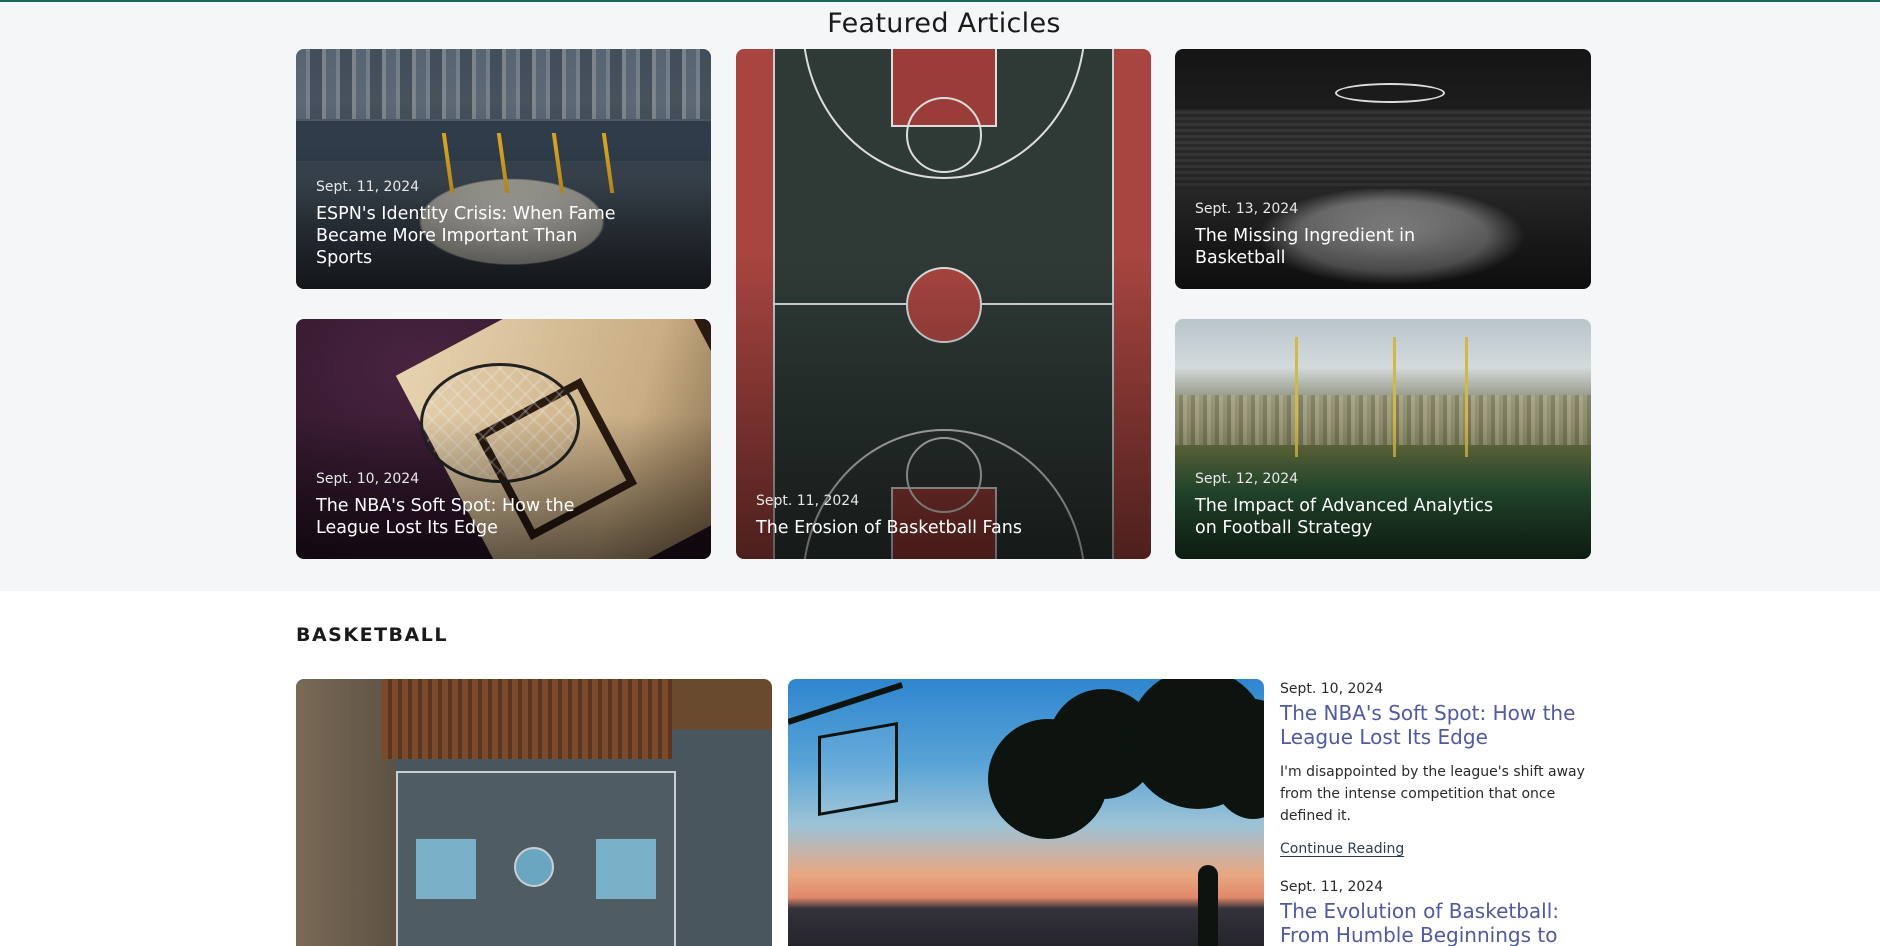  I want to click on card-date: Sept. 12, 2024, so click(1247, 479).